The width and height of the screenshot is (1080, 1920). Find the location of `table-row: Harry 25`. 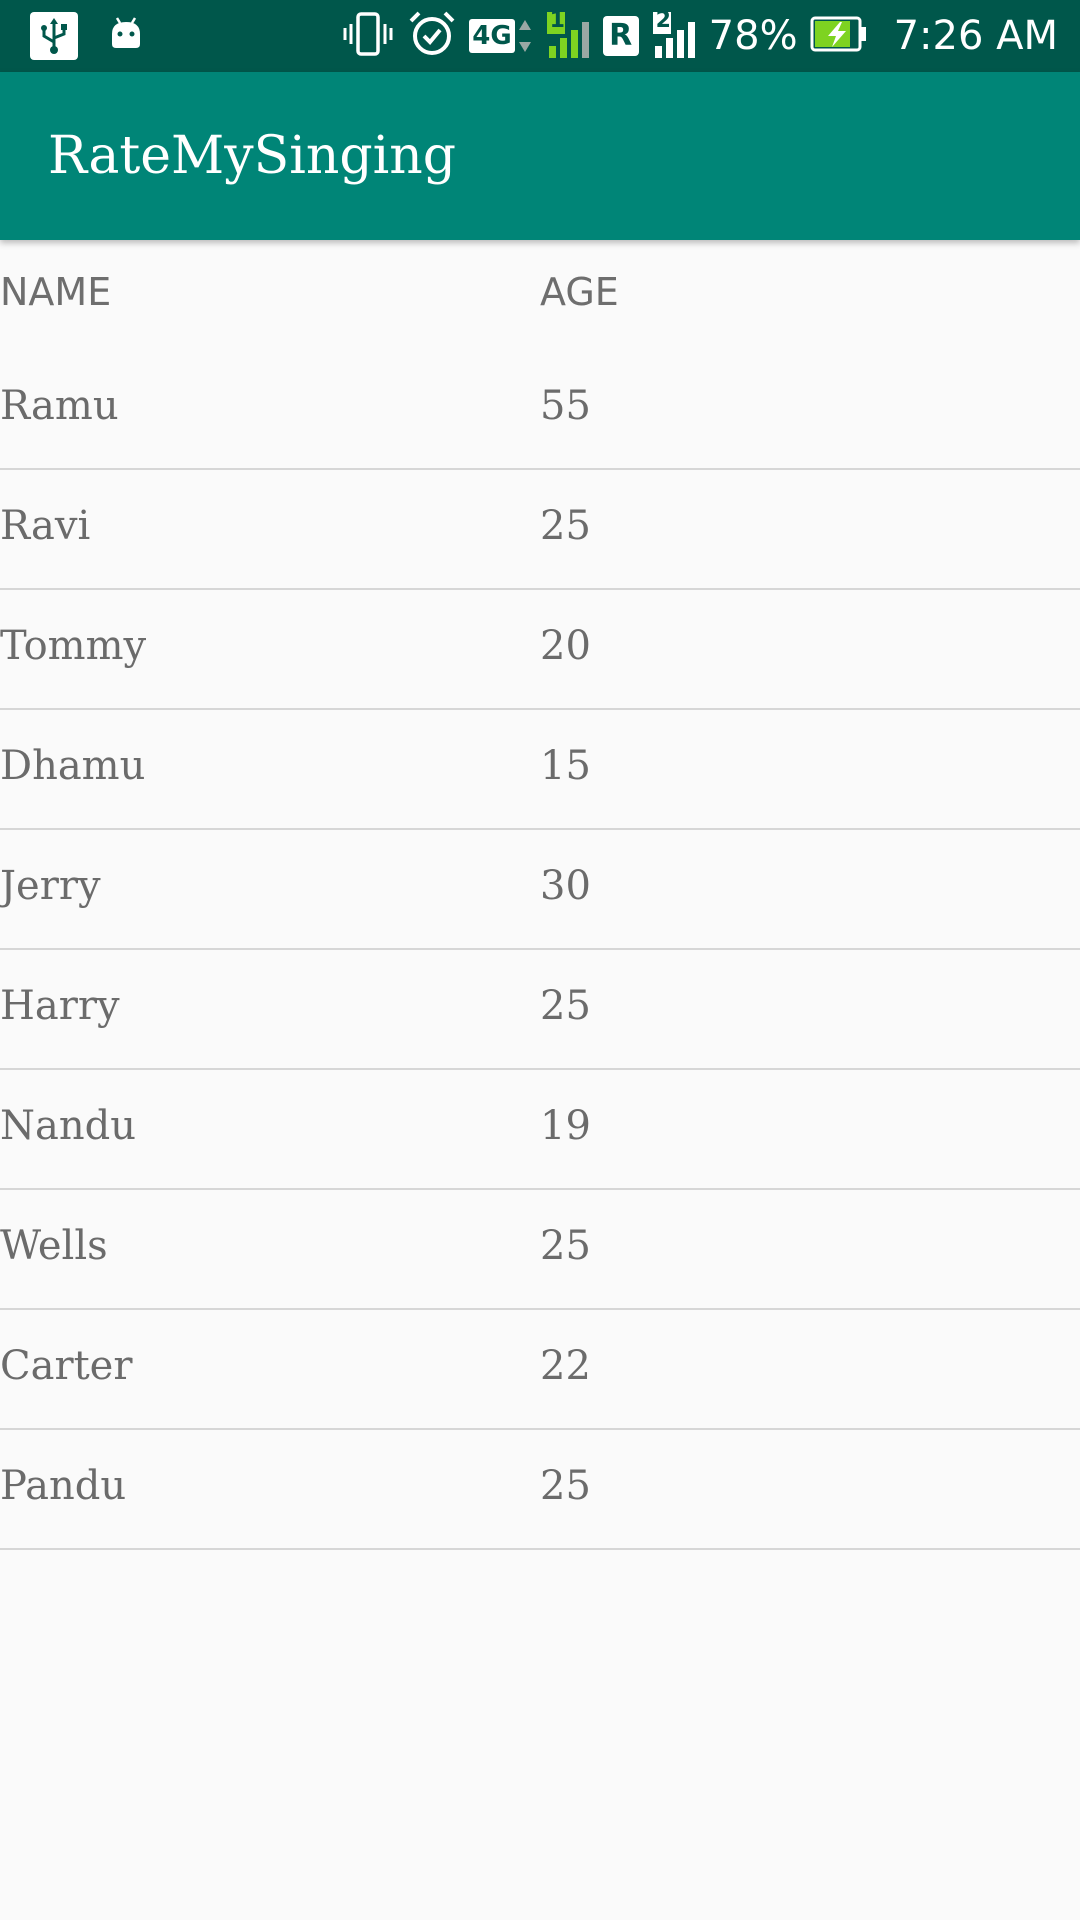

table-row: Harry 25 is located at coordinates (540, 1010).